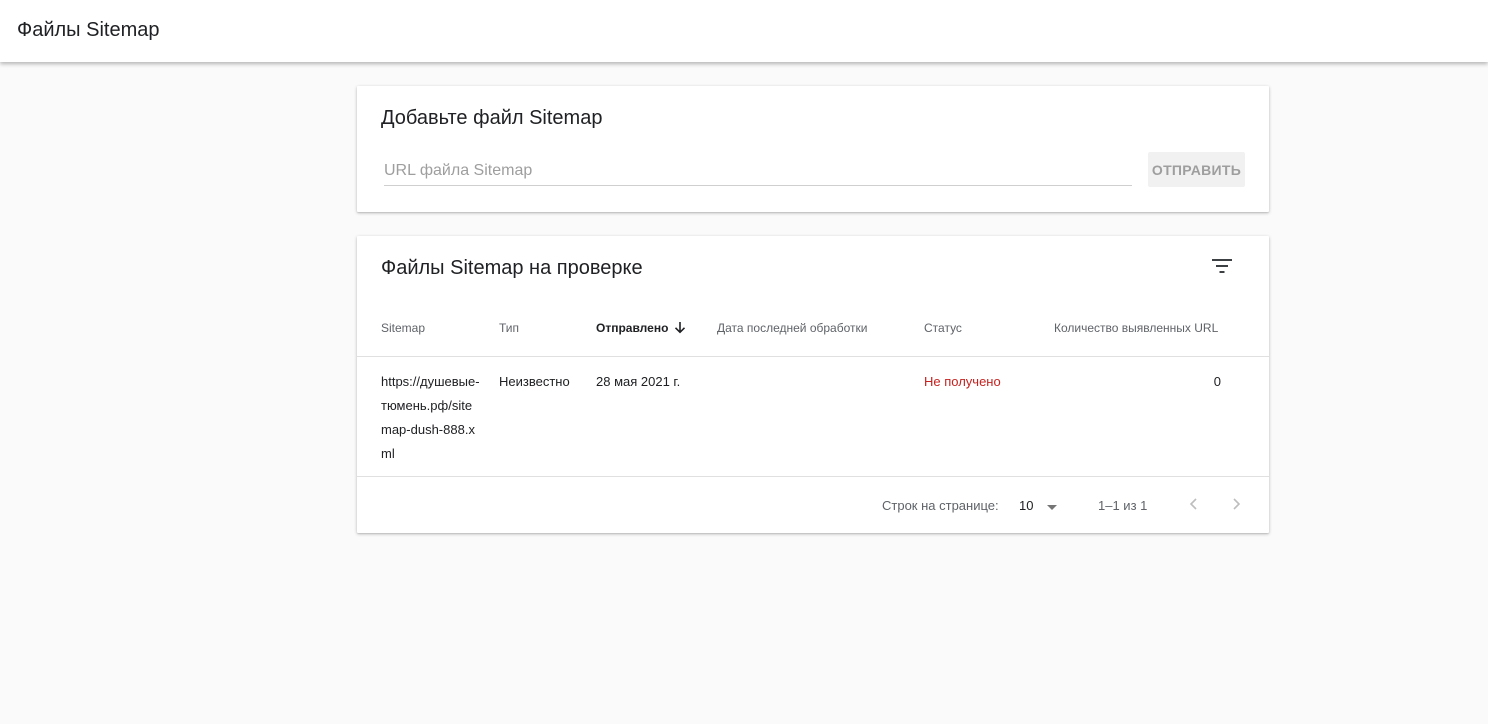 Image resolution: width=1488 pixels, height=724 pixels. Describe the element at coordinates (1026, 505) in the screenshot. I see `rows-per-page-value: 10` at that location.